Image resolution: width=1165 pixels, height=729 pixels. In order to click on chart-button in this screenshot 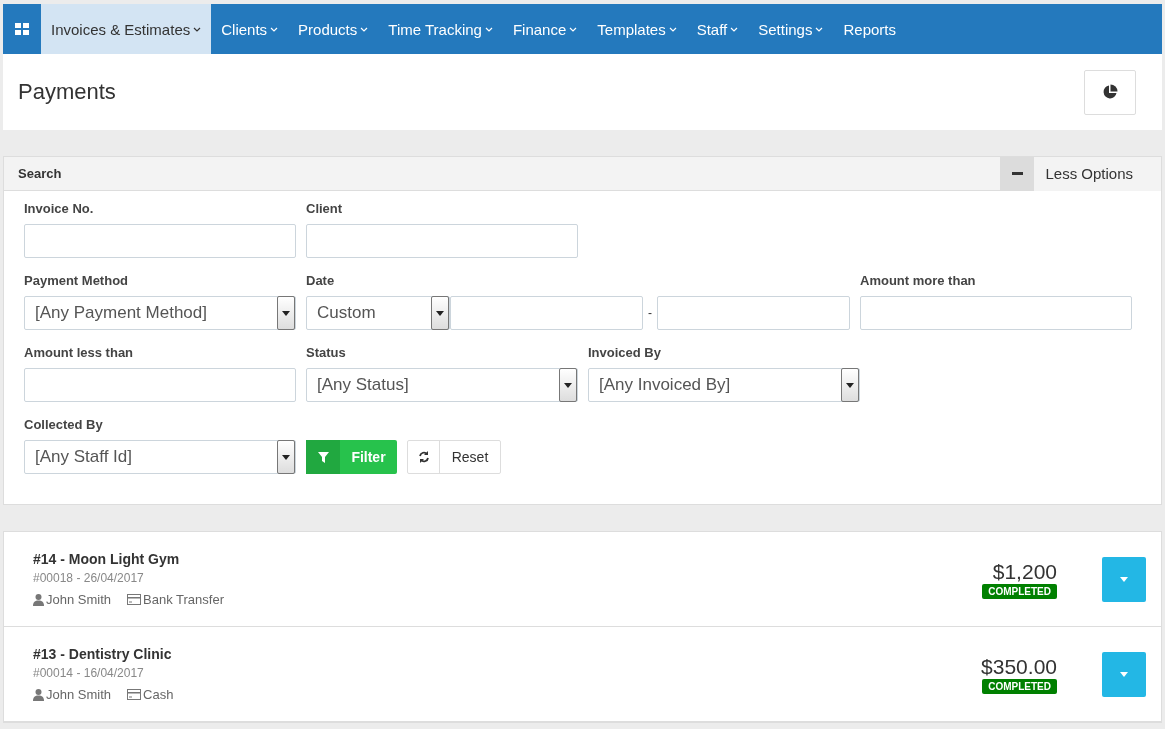, I will do `click(1110, 92)`.